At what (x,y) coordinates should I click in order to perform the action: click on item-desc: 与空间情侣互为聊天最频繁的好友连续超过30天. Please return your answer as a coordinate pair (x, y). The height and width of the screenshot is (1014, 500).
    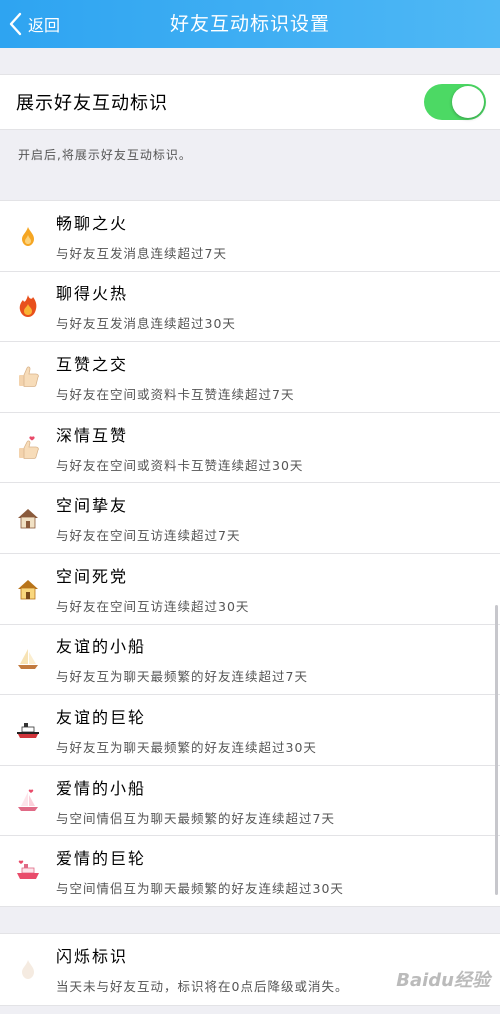
    Looking at the image, I should click on (200, 889).